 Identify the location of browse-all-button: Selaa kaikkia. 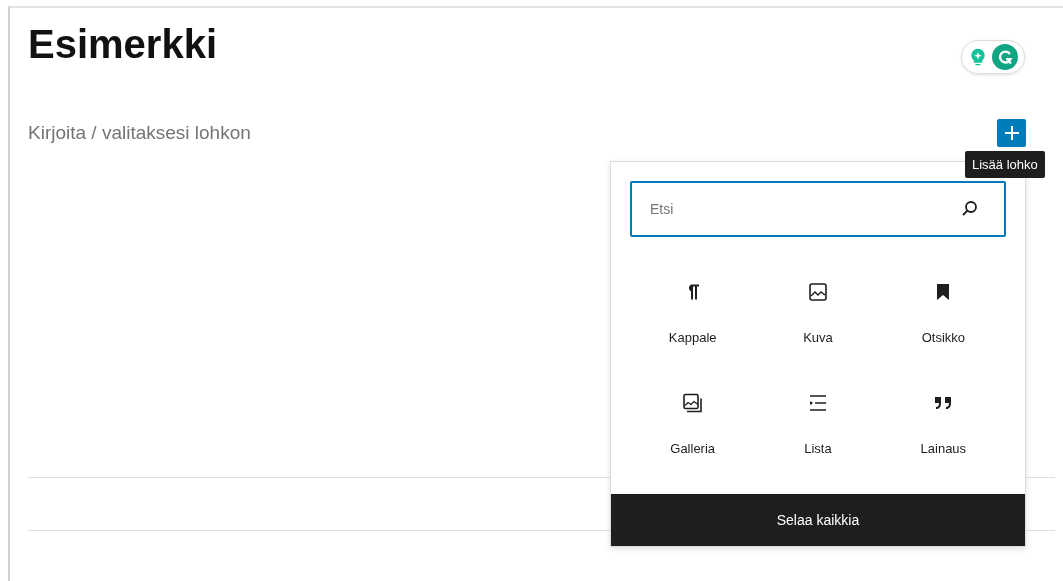
(818, 520).